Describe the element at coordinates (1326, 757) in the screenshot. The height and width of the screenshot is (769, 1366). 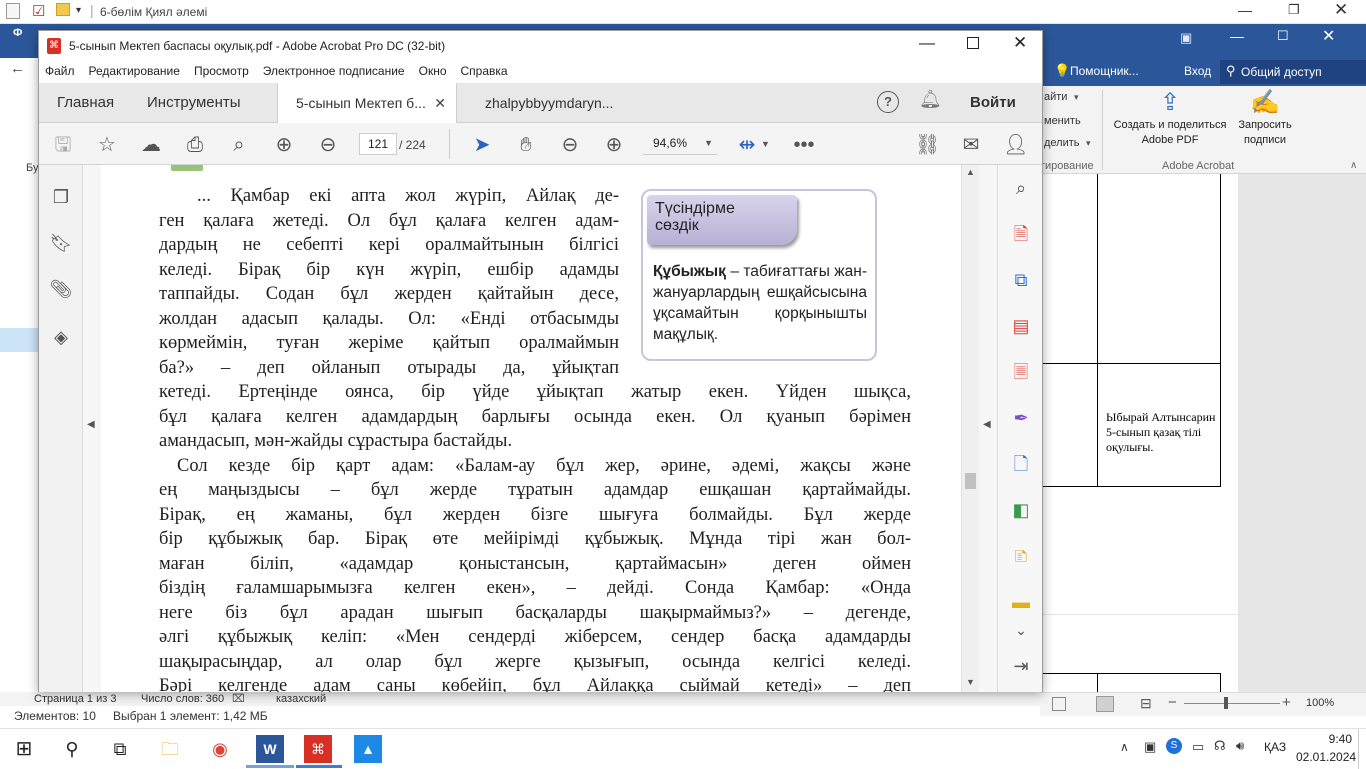
I see `clock-date: 02.01.2024` at that location.